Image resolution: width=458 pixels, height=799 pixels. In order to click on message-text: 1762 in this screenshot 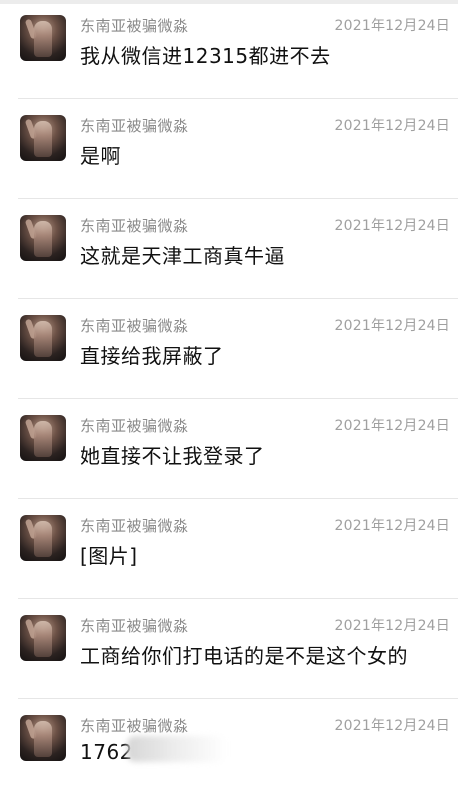, I will do `click(106, 752)`.